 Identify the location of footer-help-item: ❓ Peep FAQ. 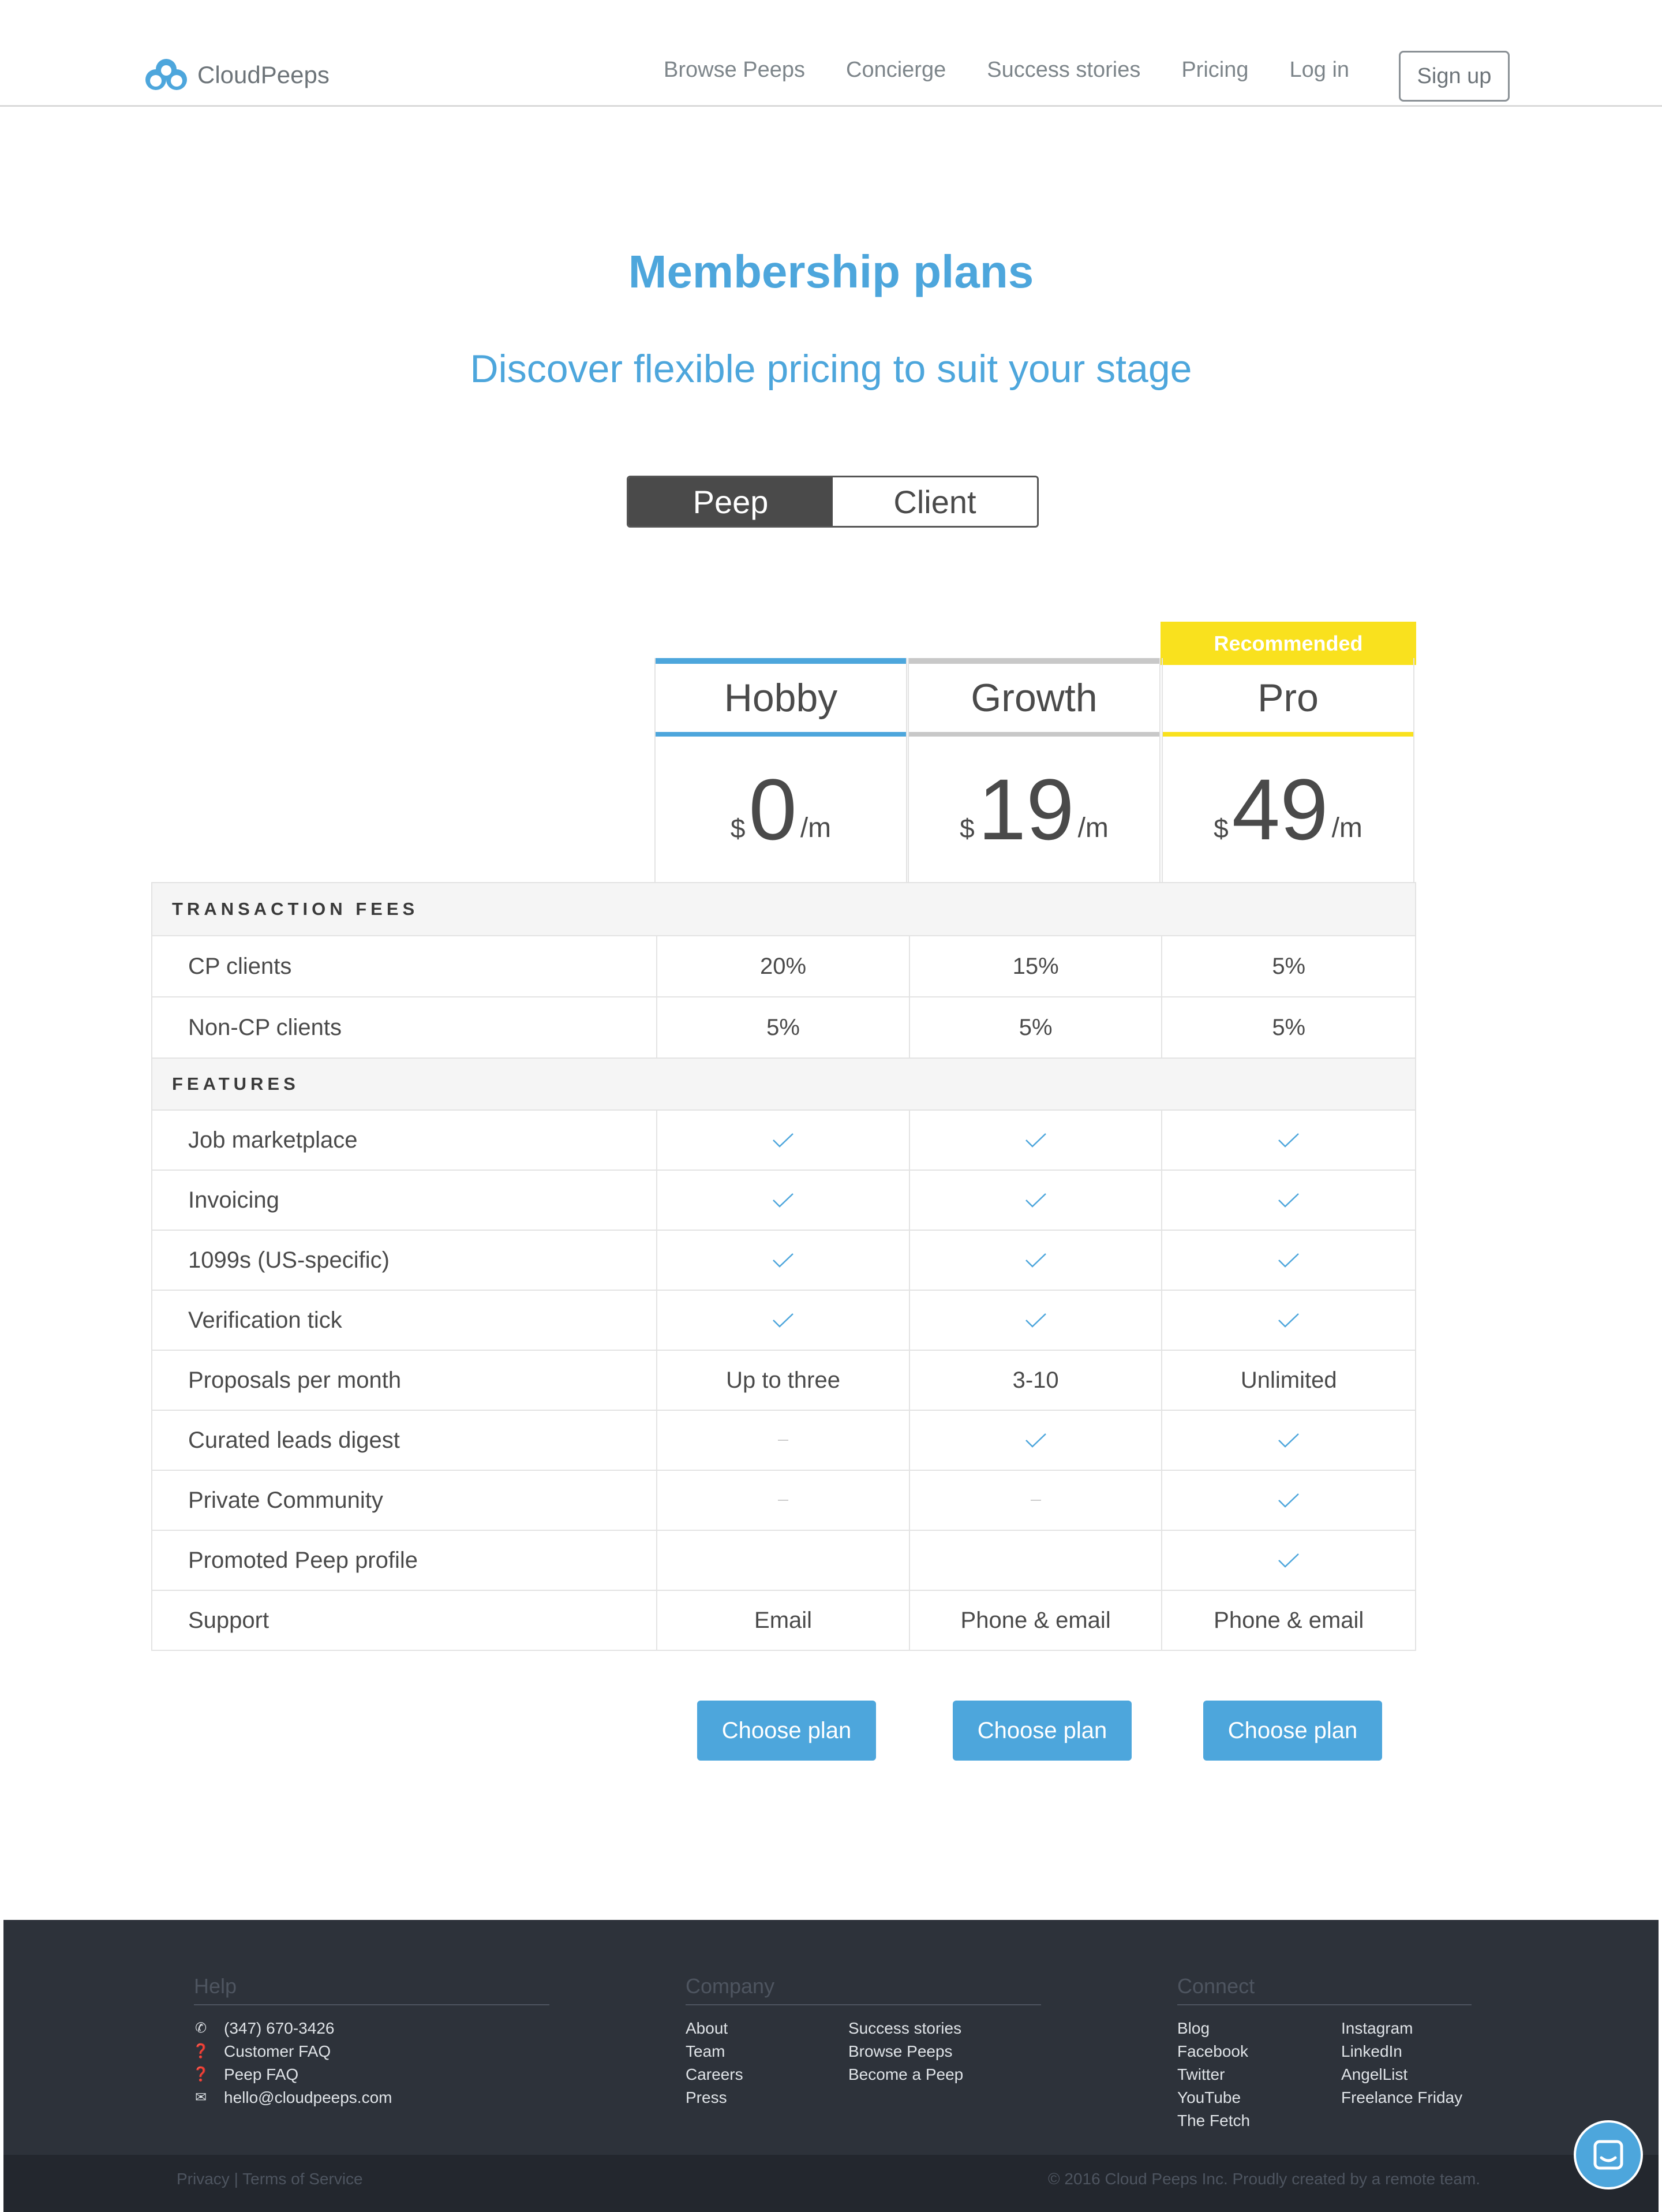
(370, 2075).